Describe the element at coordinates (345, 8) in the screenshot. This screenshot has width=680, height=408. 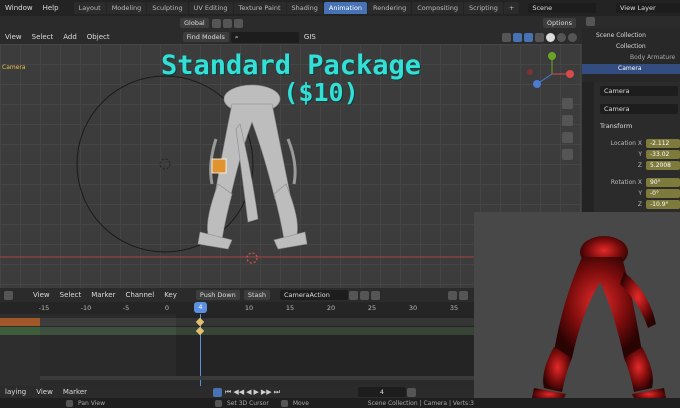
I see `tab-animation: Animation` at that location.